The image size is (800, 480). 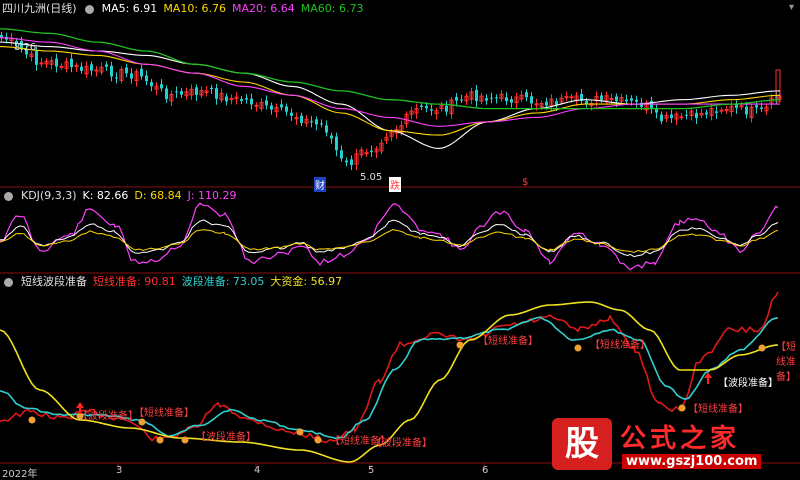 I want to click on watermark-title: 公式之家, so click(x=680, y=439).